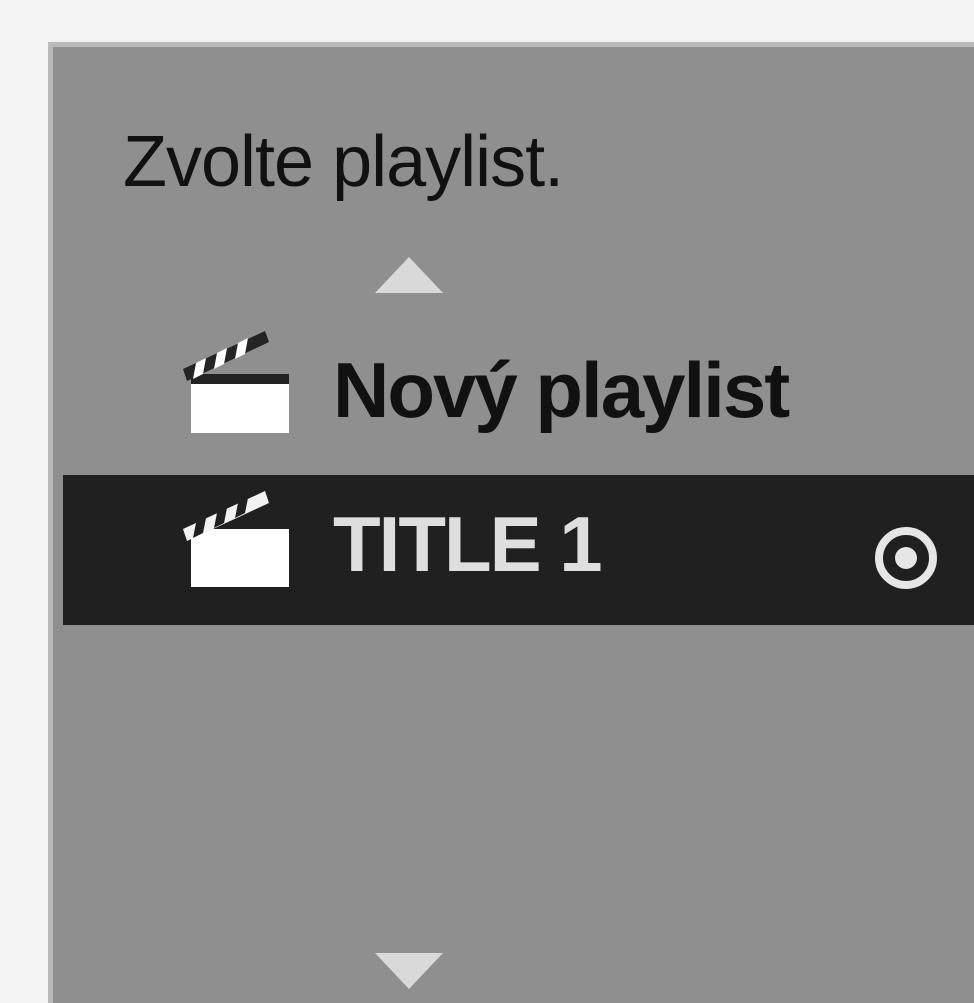 This screenshot has width=974, height=1003. I want to click on playlist-item-title-1: TITLE 1, so click(518, 550).